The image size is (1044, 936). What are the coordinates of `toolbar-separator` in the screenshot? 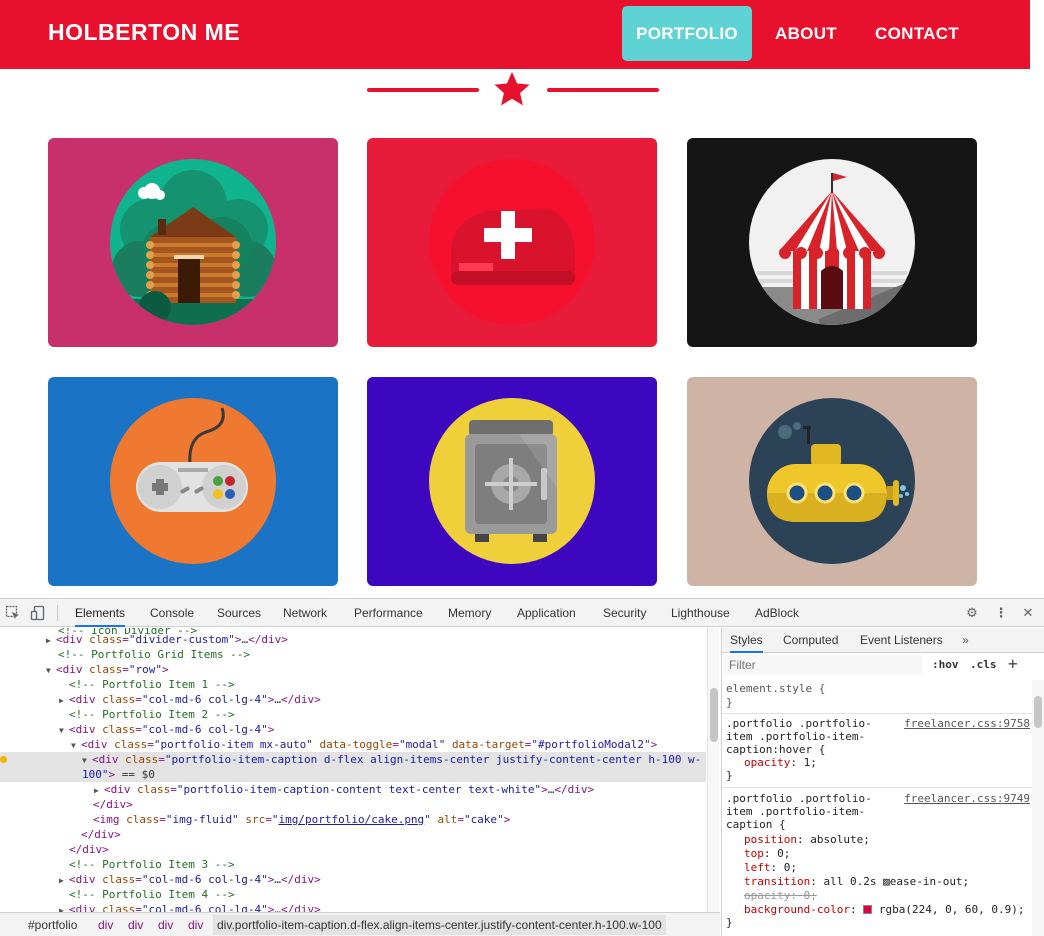 It's located at (57, 613).